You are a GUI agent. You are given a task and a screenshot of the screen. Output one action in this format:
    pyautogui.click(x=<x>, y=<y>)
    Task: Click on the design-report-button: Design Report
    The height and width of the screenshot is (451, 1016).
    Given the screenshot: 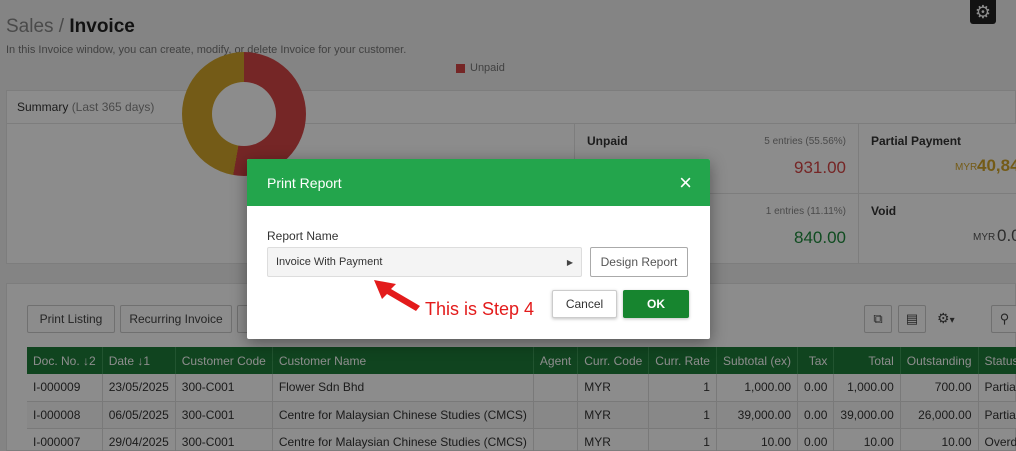 What is the action you would take?
    pyautogui.click(x=639, y=262)
    